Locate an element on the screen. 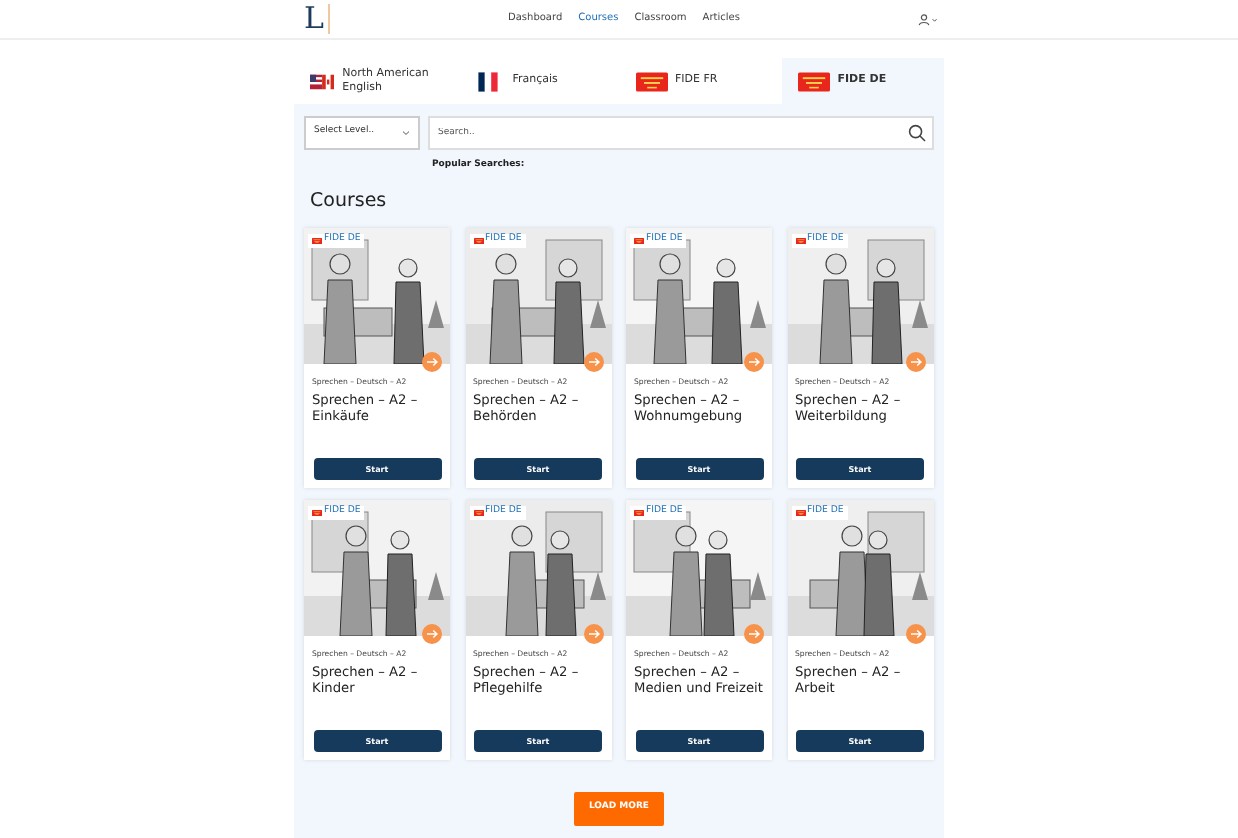 The image size is (1238, 838). search-icon is located at coordinates (917, 133).